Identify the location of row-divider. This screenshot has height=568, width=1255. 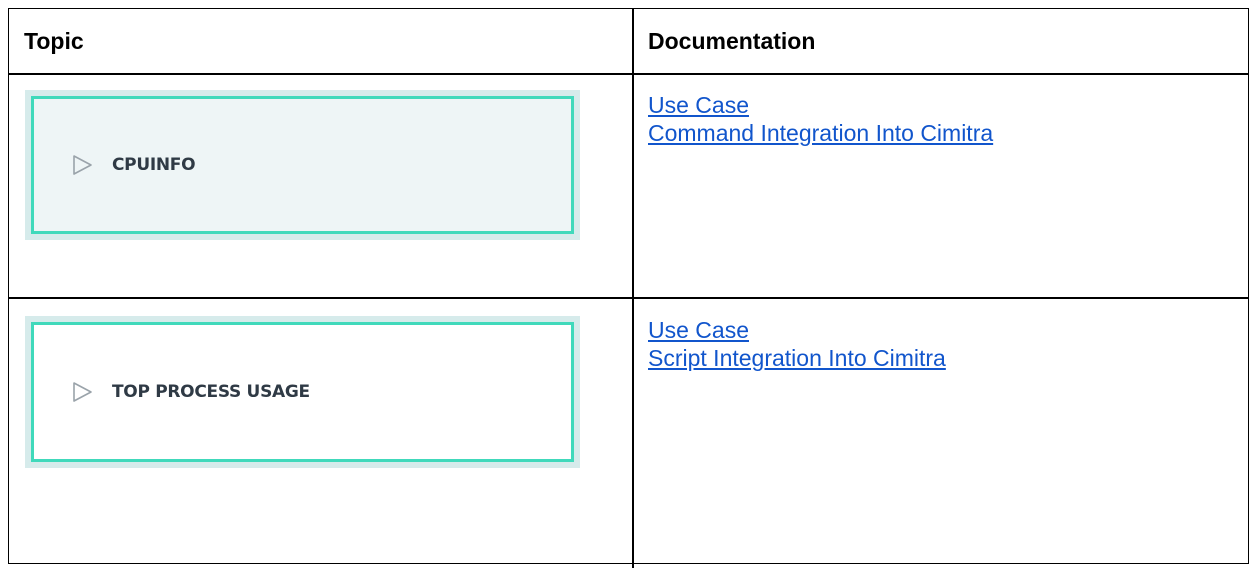
(628, 298).